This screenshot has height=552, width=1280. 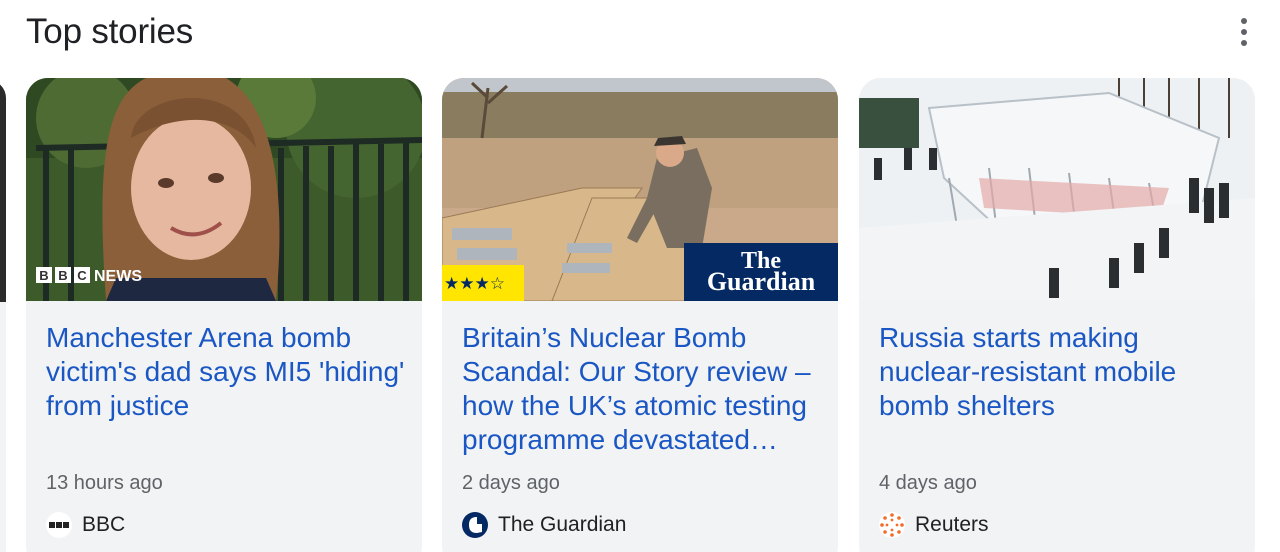 I want to click on image-overlay-label: Guardian, so click(x=761, y=281).